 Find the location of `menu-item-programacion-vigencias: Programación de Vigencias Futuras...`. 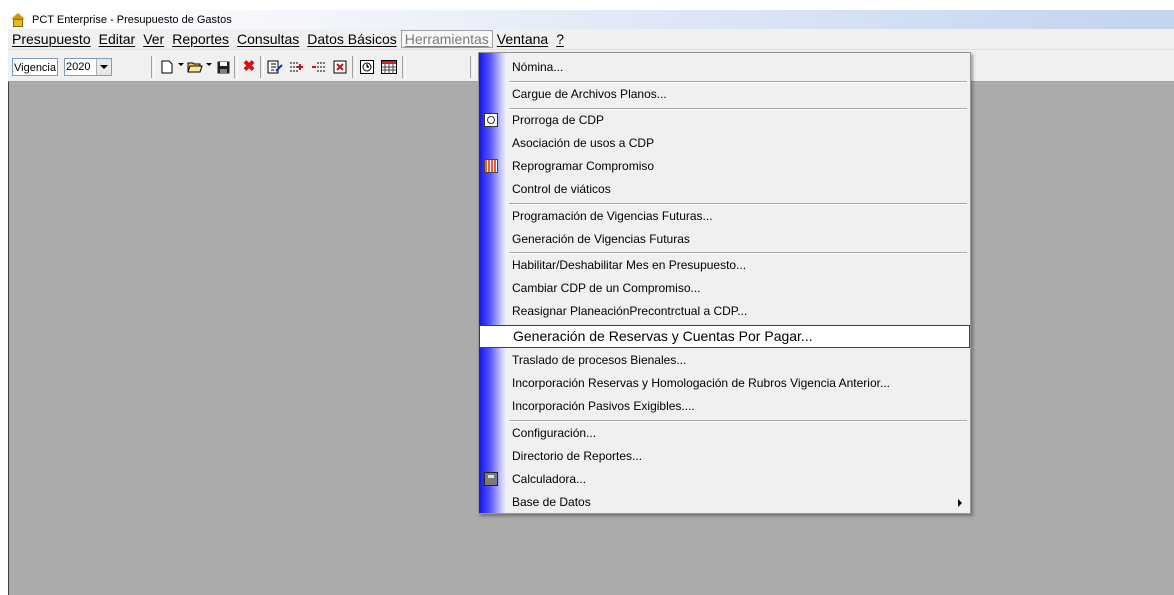

menu-item-programacion-vigencias: Programación de Vigencias Futuras... is located at coordinates (724, 216).